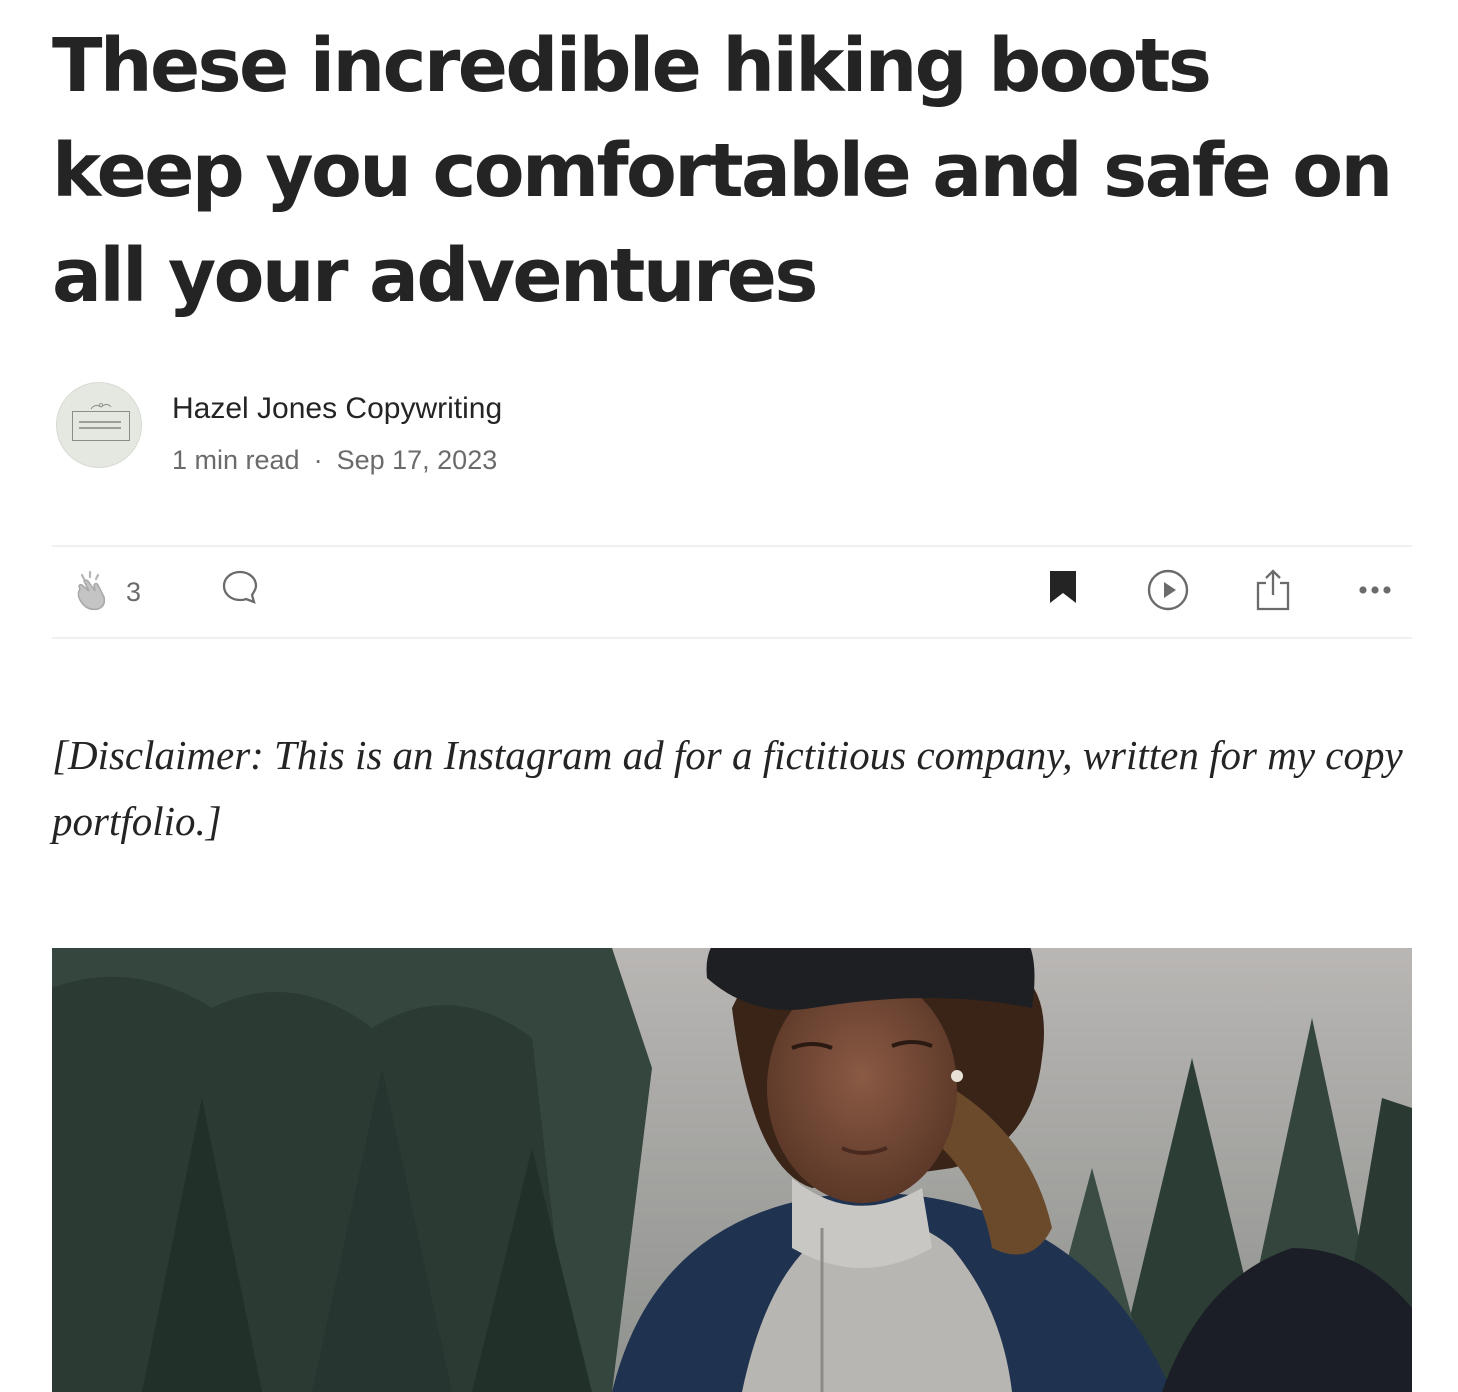  I want to click on more-icon, so click(1375, 590).